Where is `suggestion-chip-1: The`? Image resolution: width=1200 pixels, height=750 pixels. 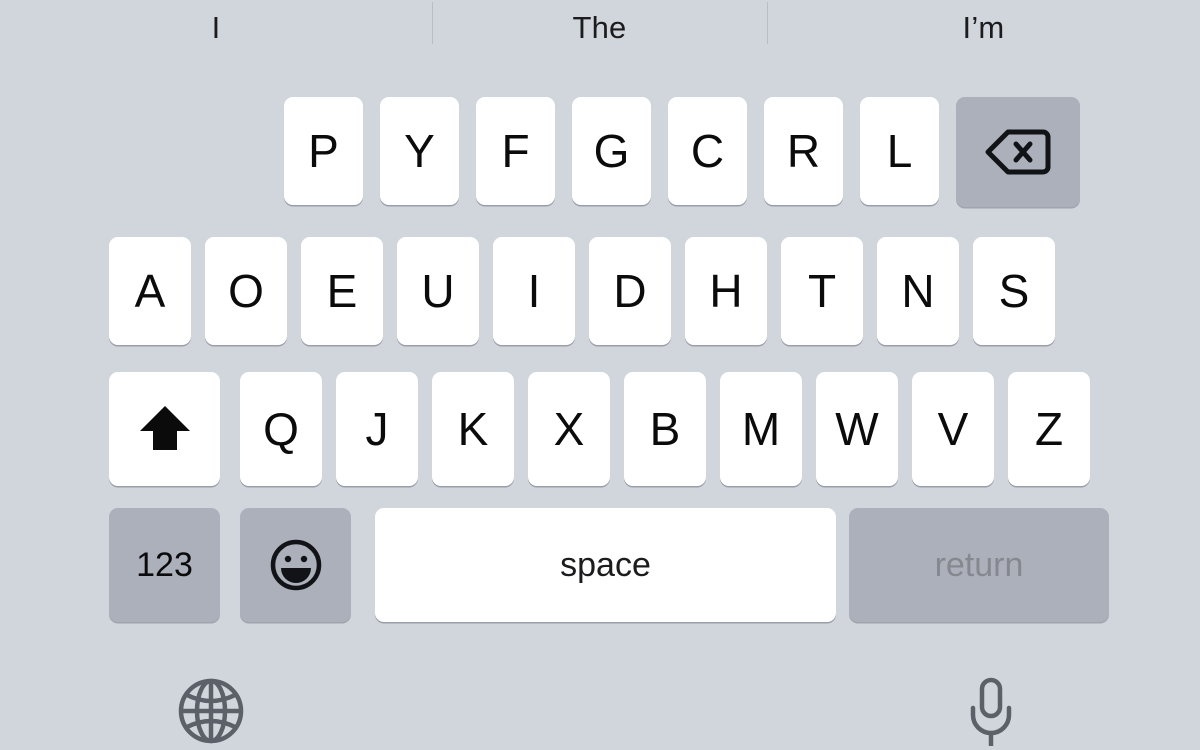
suggestion-chip-1: The is located at coordinates (599, 28).